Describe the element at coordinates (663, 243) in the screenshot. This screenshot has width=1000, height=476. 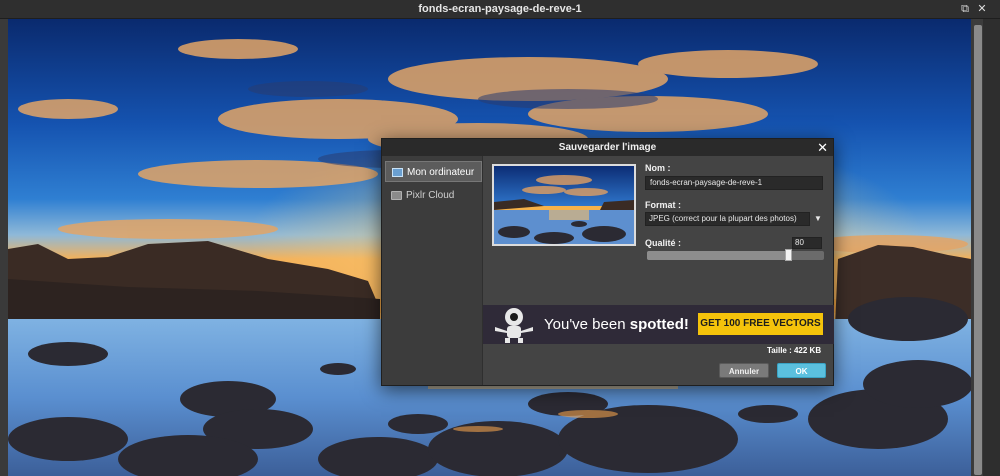
I see `quality-label: Qualité :` at that location.